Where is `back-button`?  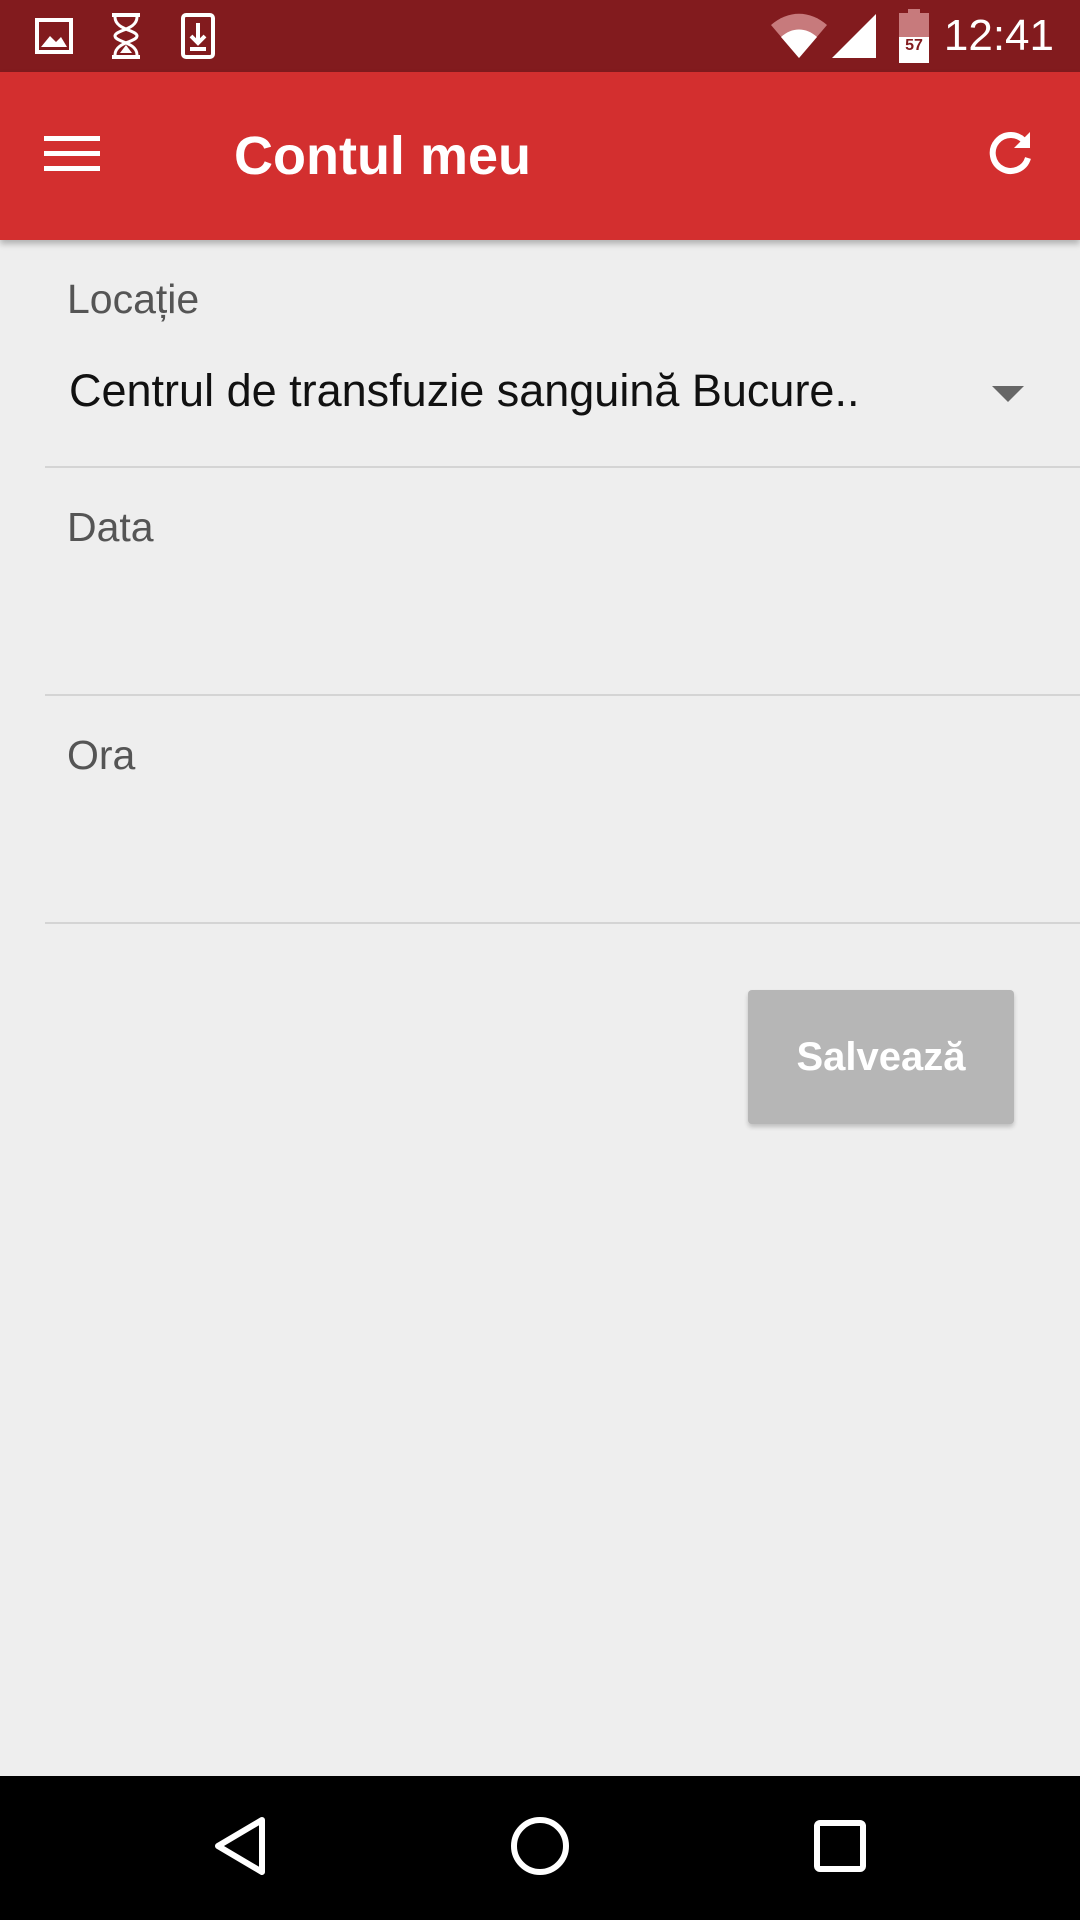 back-button is located at coordinates (240, 1848).